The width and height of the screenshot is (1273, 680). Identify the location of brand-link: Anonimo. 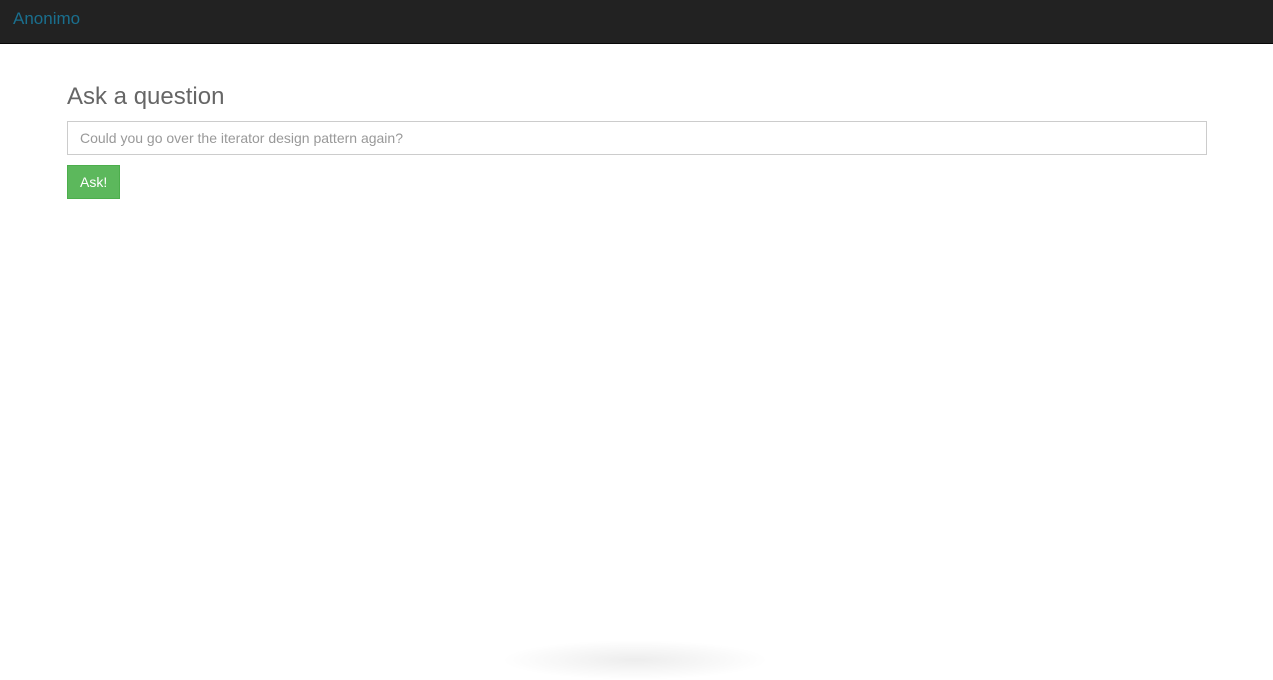
(46, 19).